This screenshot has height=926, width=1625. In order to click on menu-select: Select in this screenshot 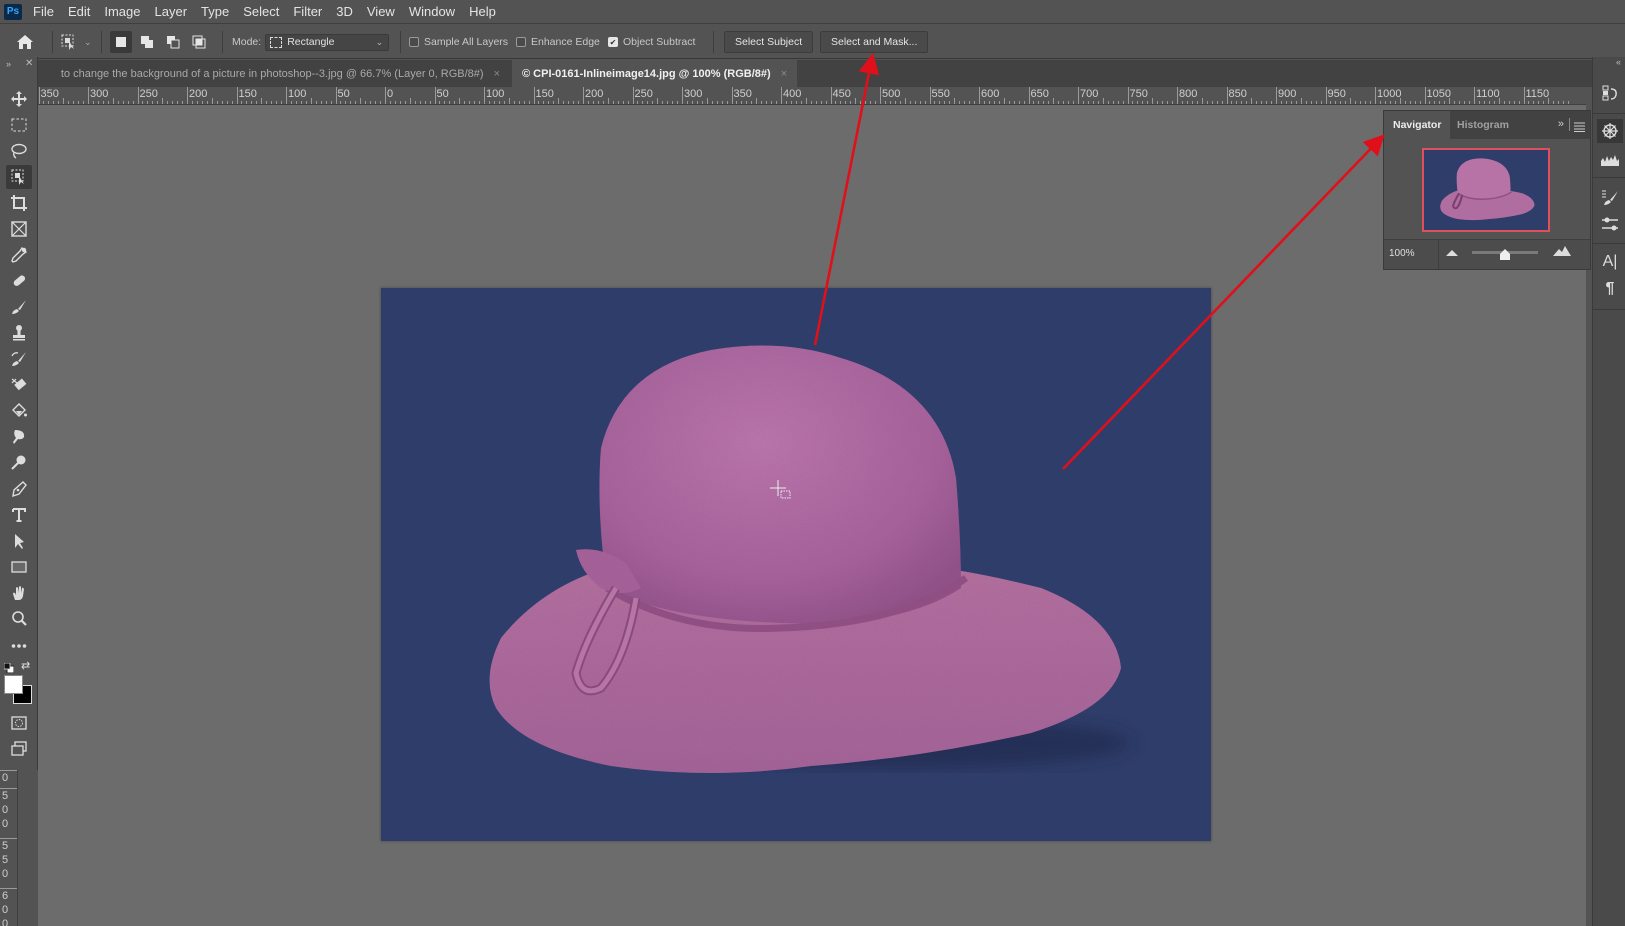, I will do `click(261, 11)`.